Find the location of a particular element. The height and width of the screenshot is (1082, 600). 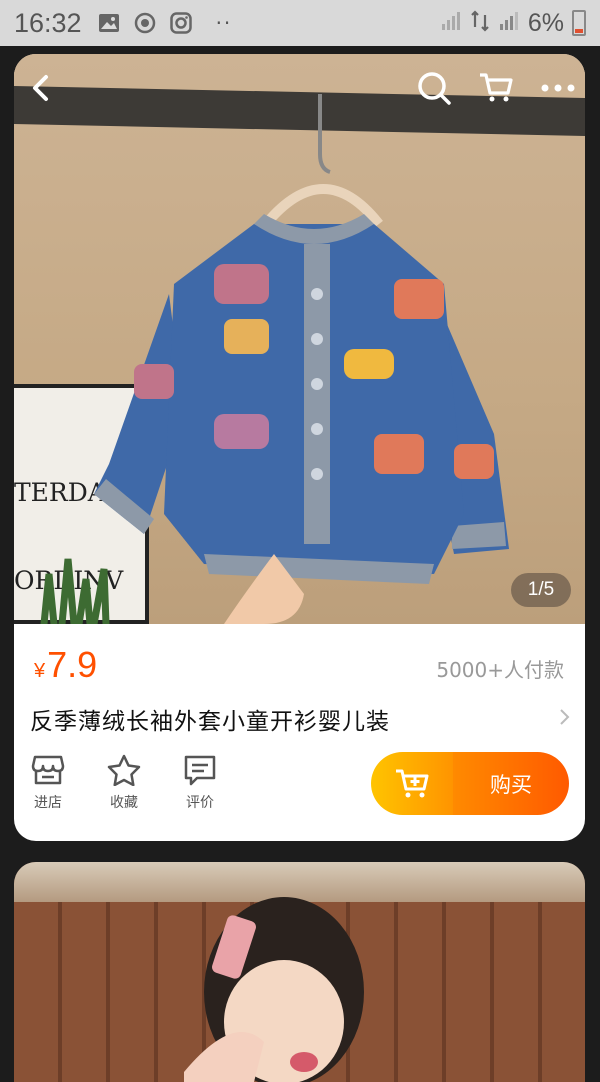

price: 7.9 is located at coordinates (72, 664).